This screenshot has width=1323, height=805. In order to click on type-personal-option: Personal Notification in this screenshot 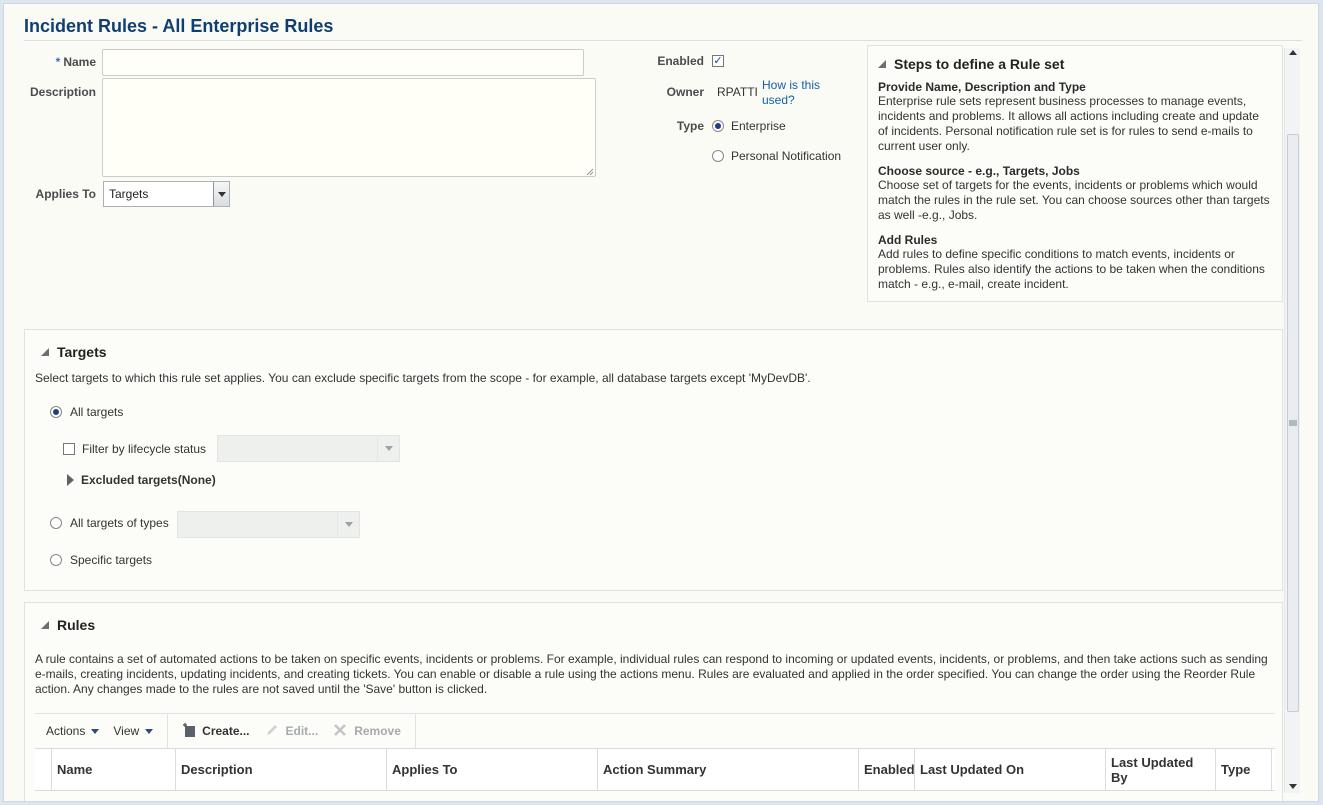, I will do `click(776, 156)`.